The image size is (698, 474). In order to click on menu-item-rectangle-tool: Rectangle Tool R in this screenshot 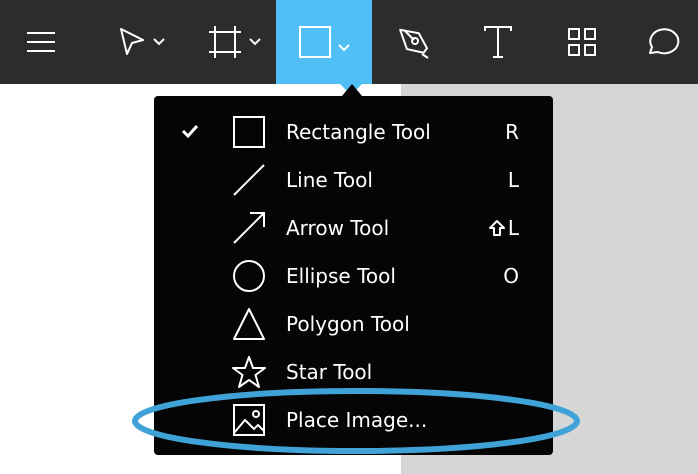, I will do `click(353, 132)`.